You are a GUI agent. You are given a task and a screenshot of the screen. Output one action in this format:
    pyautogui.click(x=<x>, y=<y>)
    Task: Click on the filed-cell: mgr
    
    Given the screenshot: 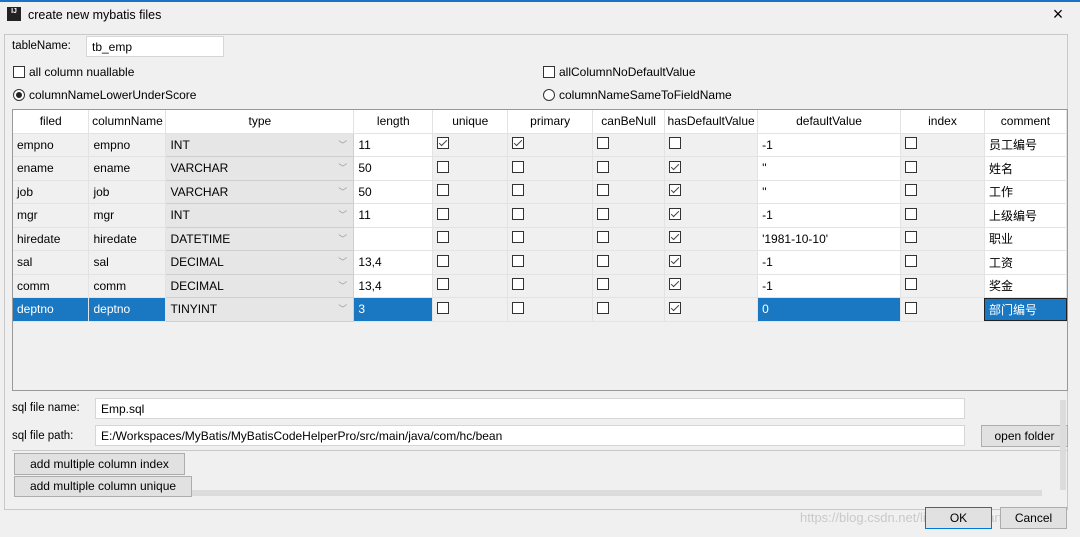 What is the action you would take?
    pyautogui.click(x=51, y=215)
    